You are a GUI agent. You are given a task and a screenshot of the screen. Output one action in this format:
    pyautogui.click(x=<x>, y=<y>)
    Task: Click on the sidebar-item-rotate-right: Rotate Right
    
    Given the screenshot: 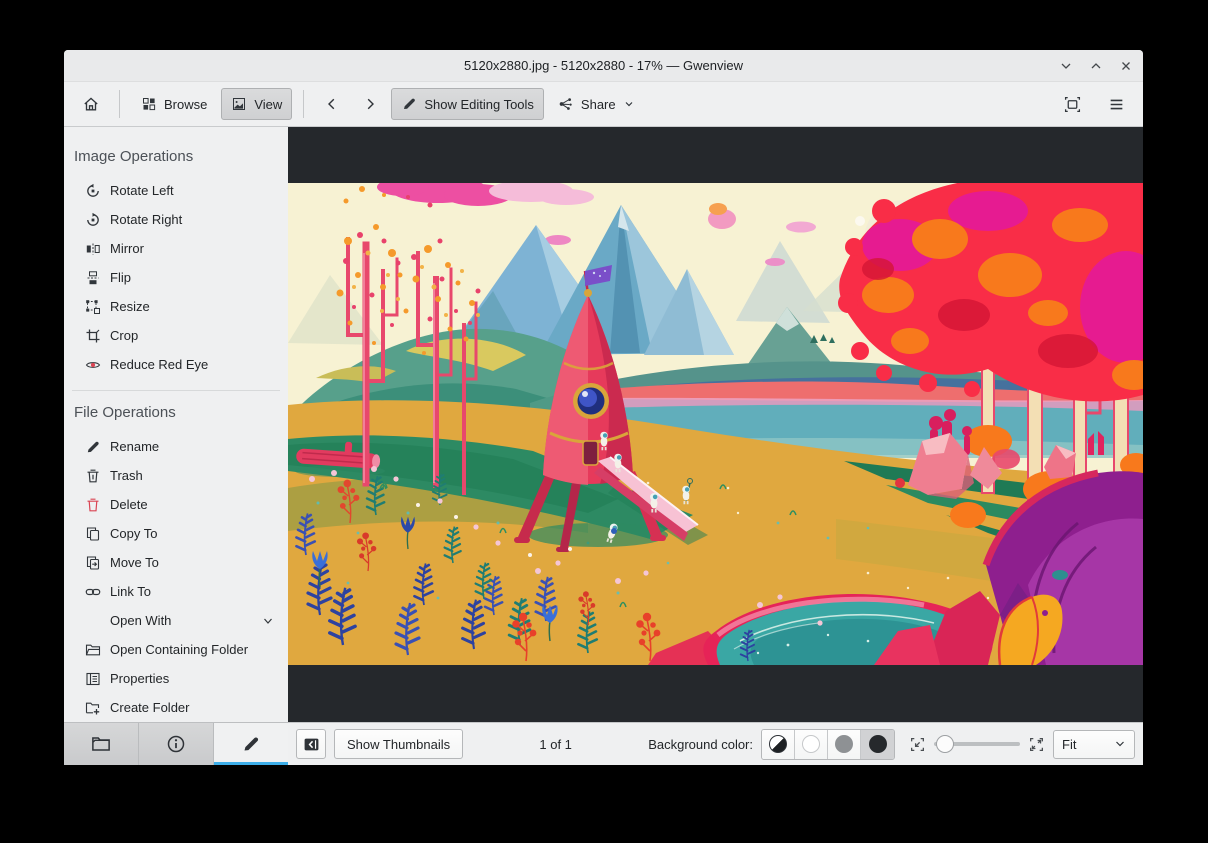 What is the action you would take?
    pyautogui.click(x=176, y=219)
    